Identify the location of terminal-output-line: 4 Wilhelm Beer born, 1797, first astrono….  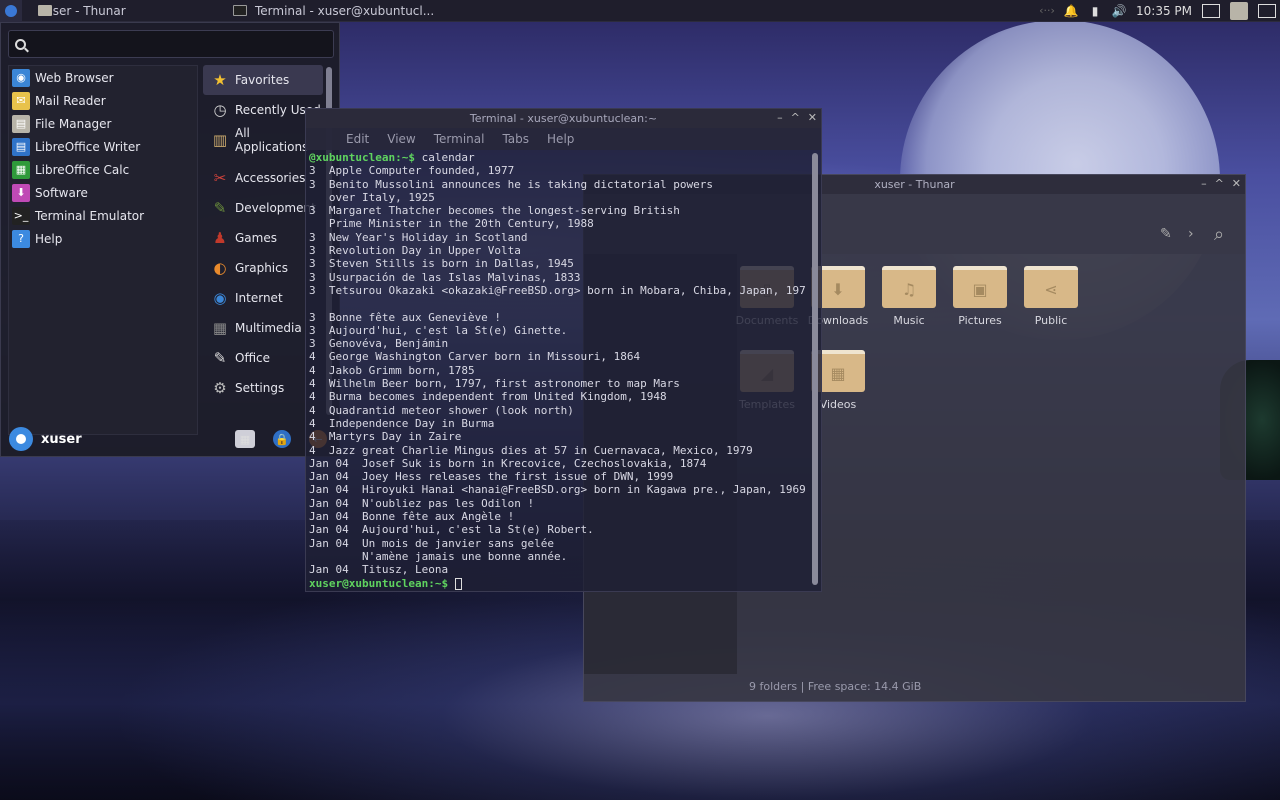
(494, 384).